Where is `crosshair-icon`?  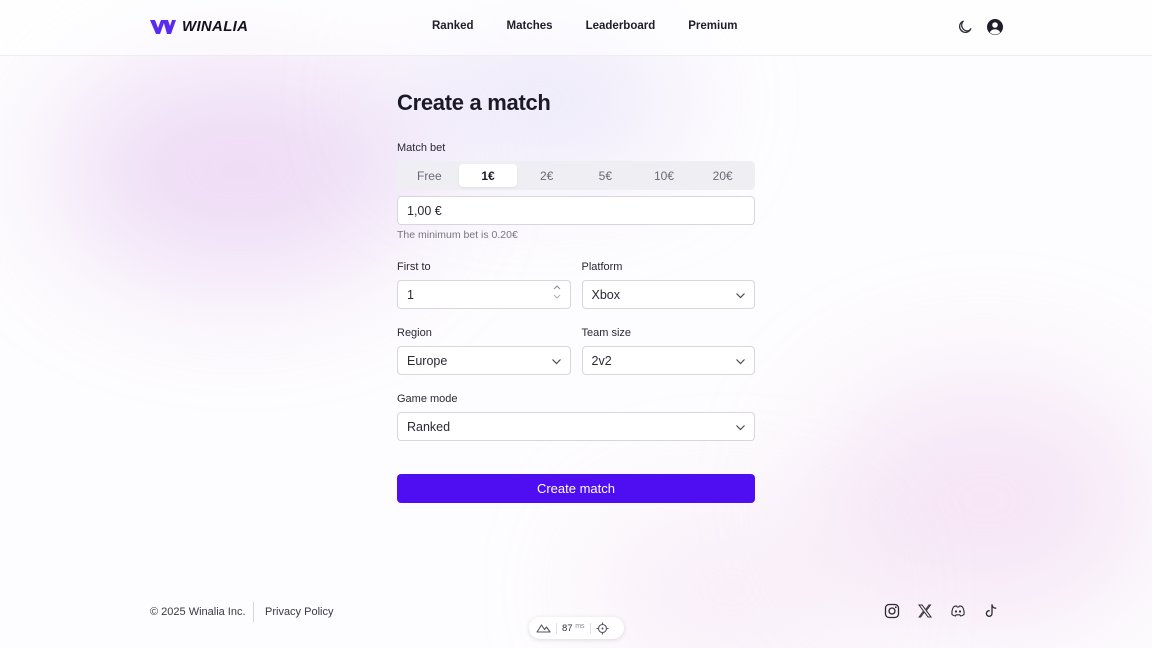
crosshair-icon is located at coordinates (602, 628).